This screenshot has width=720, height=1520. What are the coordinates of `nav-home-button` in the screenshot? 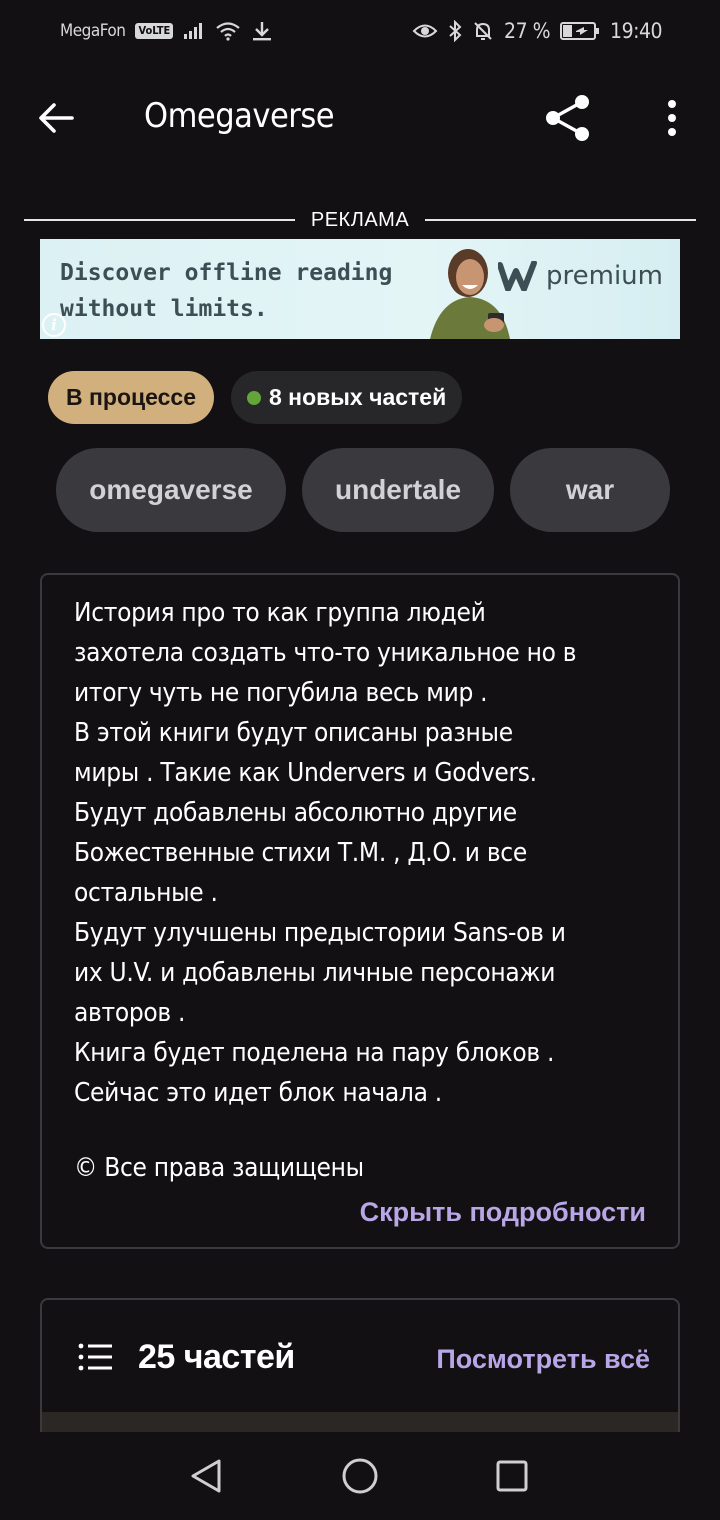 It's located at (360, 1476).